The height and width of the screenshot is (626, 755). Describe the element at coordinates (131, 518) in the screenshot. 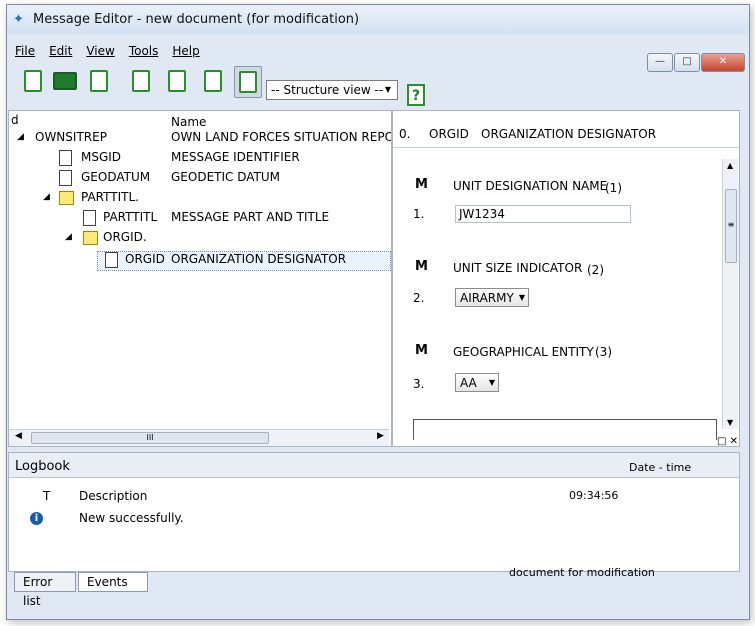

I see `log-entry-description: New successfully.` at that location.